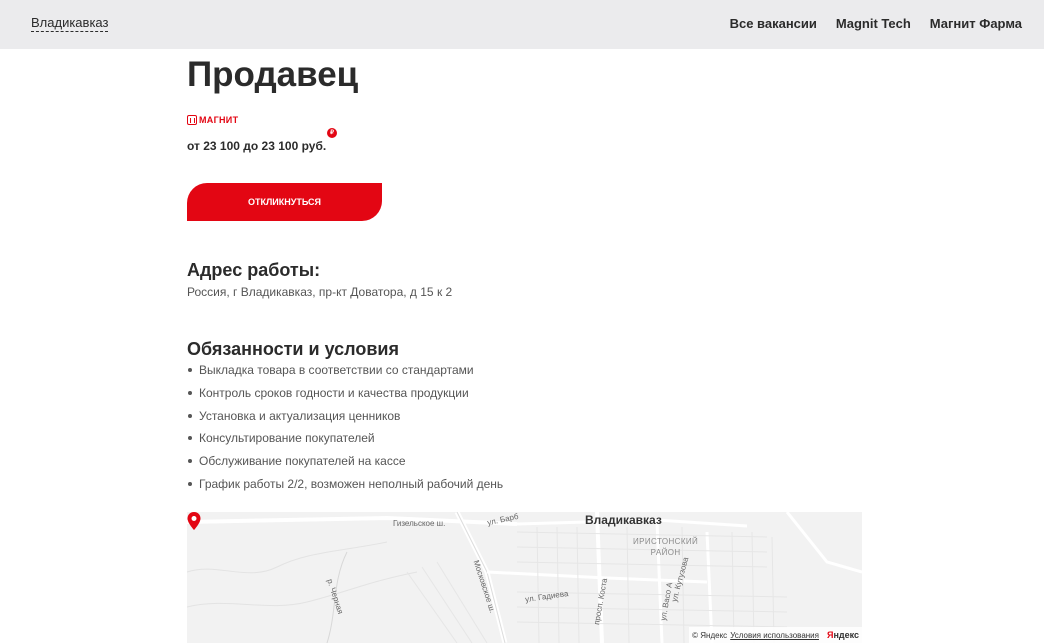  What do you see at coordinates (257, 146) in the screenshot?
I see `salary-range: от 23 100 до 23 100 руб.` at bounding box center [257, 146].